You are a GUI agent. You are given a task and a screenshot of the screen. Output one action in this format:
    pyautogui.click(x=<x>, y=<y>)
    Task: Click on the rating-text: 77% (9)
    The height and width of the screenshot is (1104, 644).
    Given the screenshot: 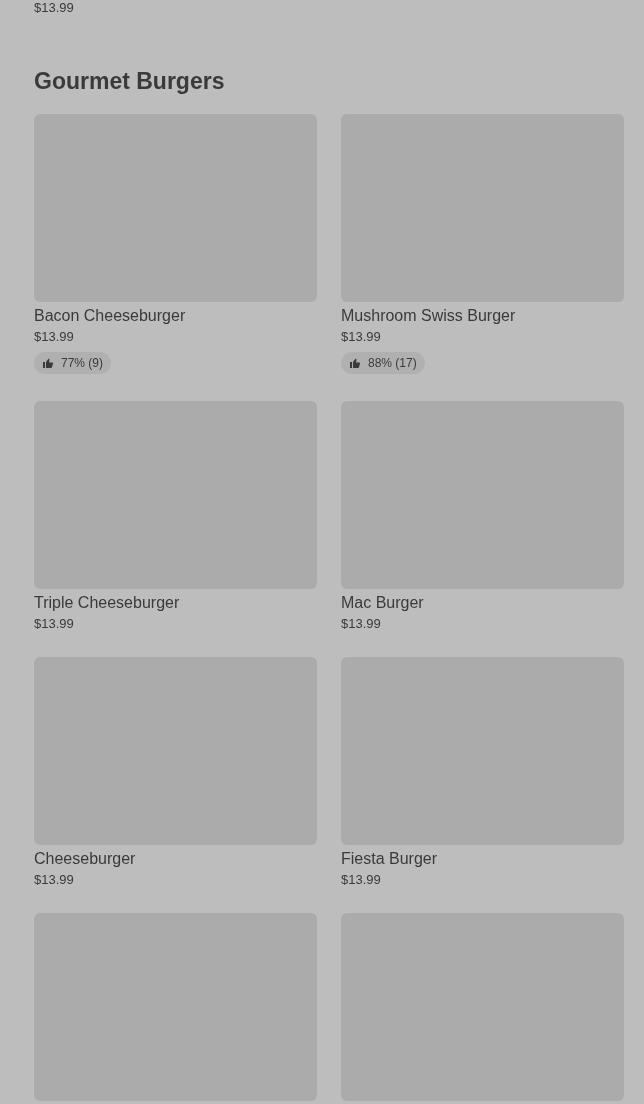 What is the action you would take?
    pyautogui.click(x=82, y=363)
    